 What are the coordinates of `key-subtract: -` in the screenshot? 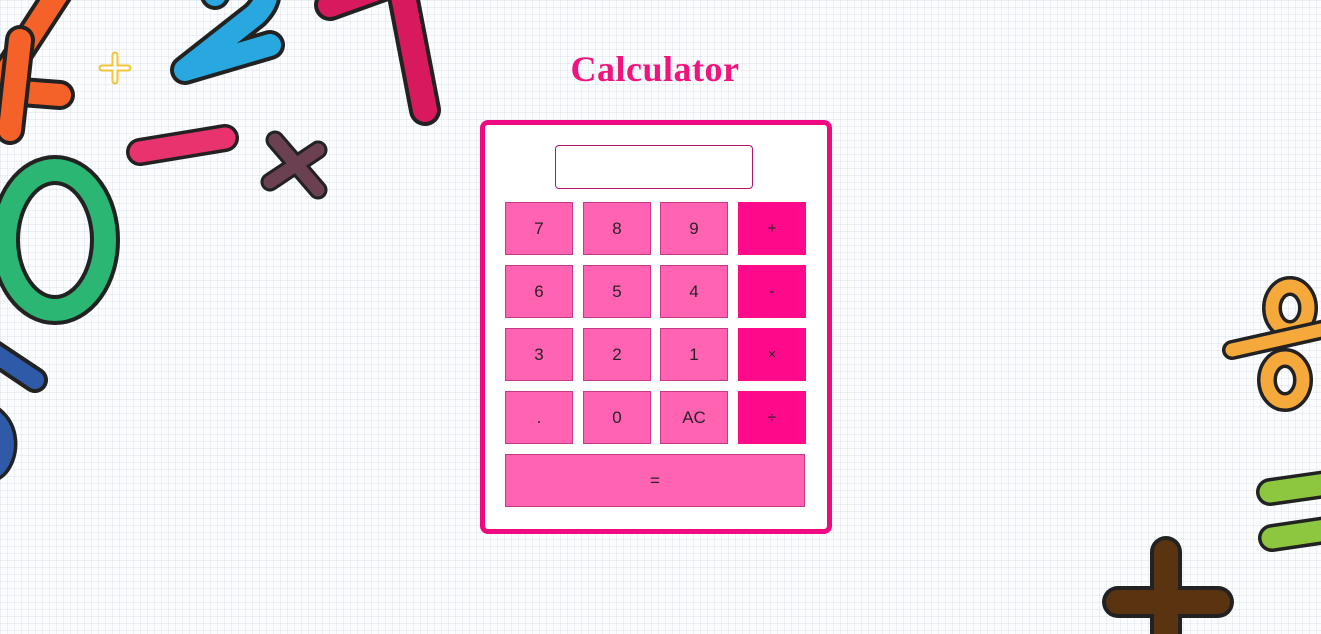 It's located at (772, 291).